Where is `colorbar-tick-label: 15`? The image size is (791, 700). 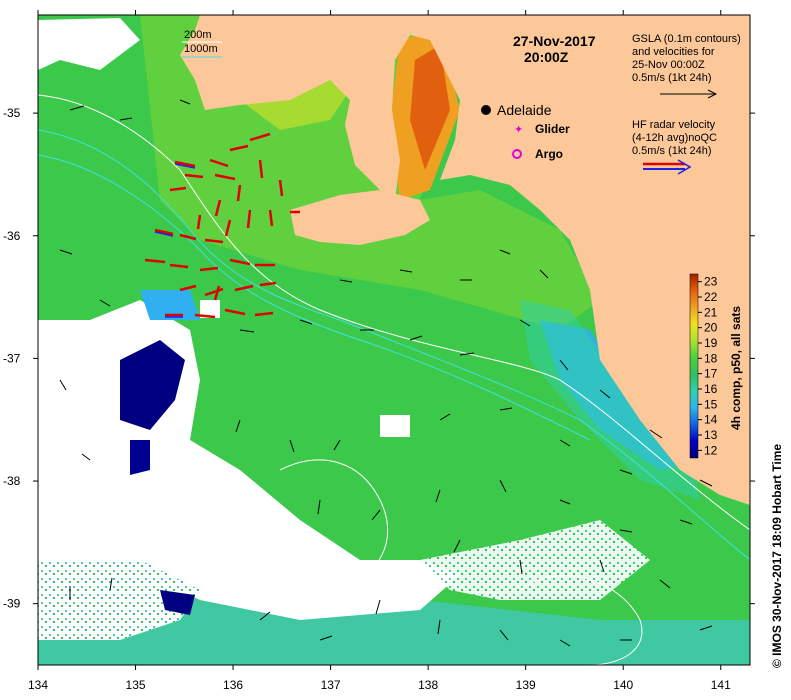
colorbar-tick-label: 15 is located at coordinates (711, 404).